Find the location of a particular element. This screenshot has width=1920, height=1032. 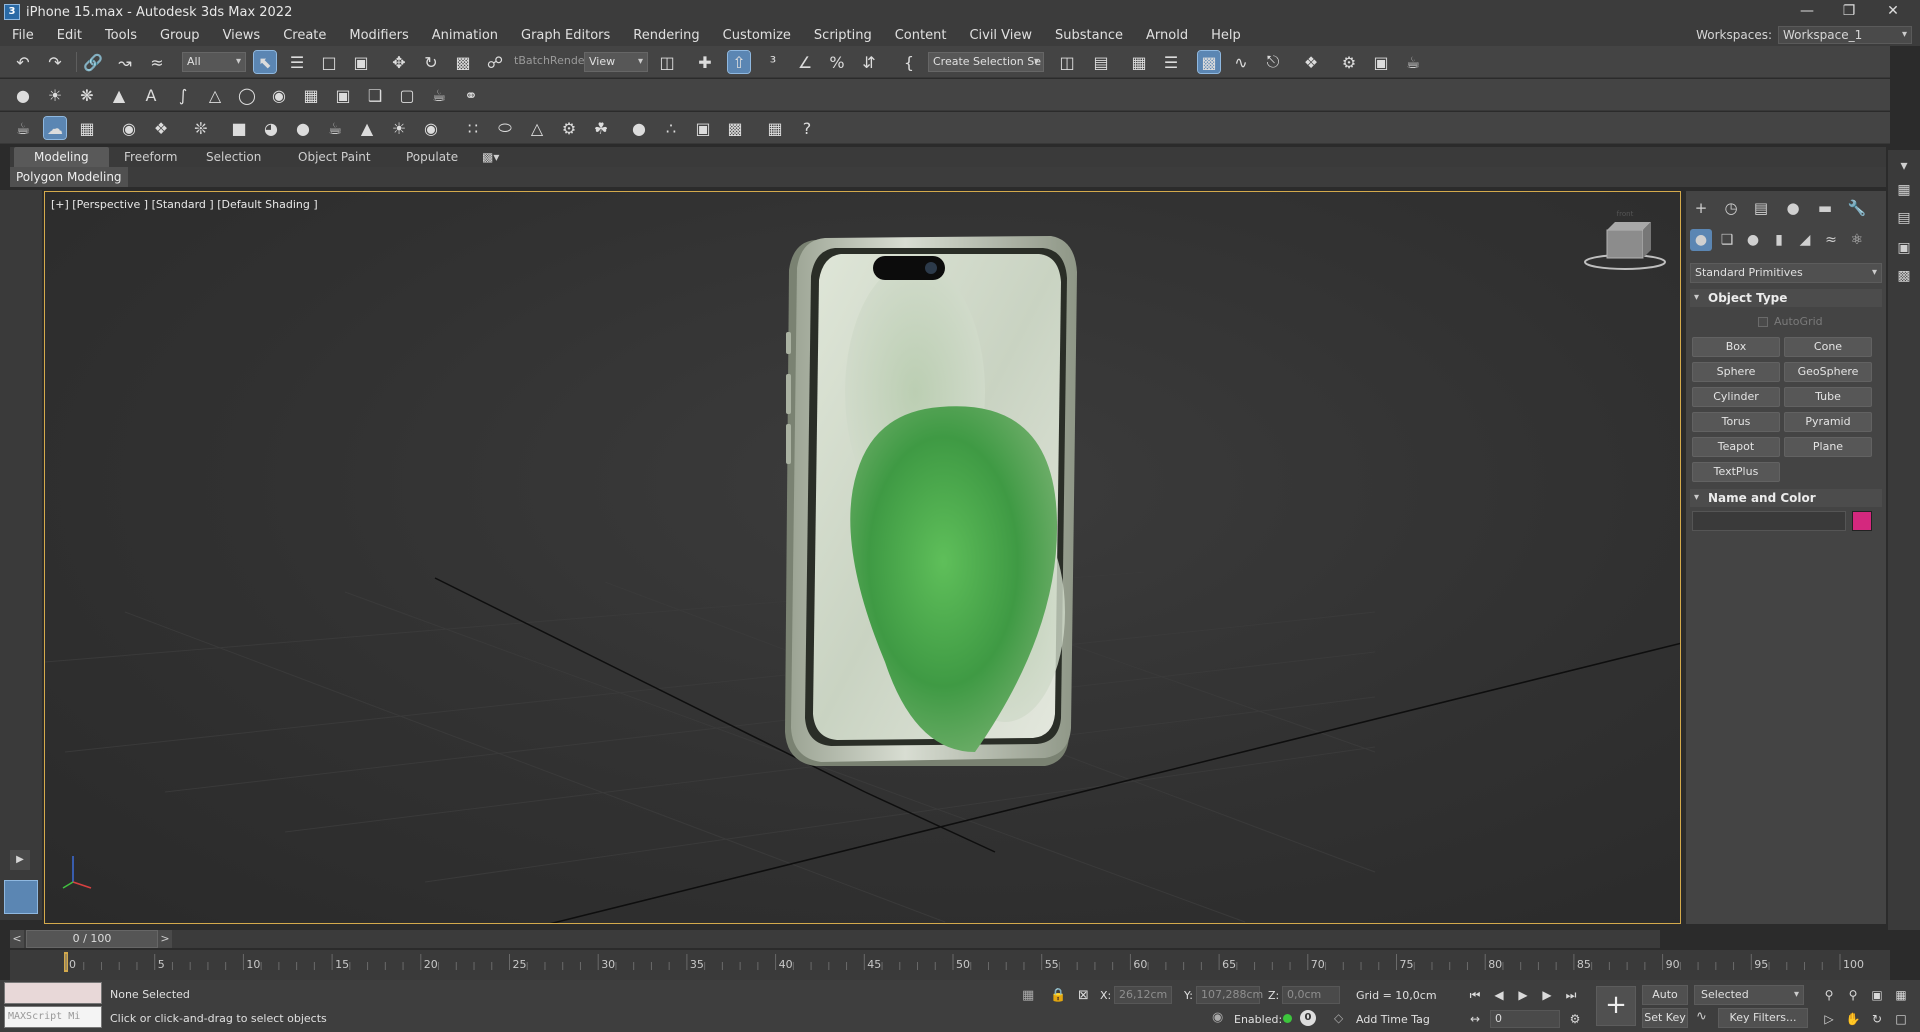

environment-icon: ☁ is located at coordinates (55, 128).